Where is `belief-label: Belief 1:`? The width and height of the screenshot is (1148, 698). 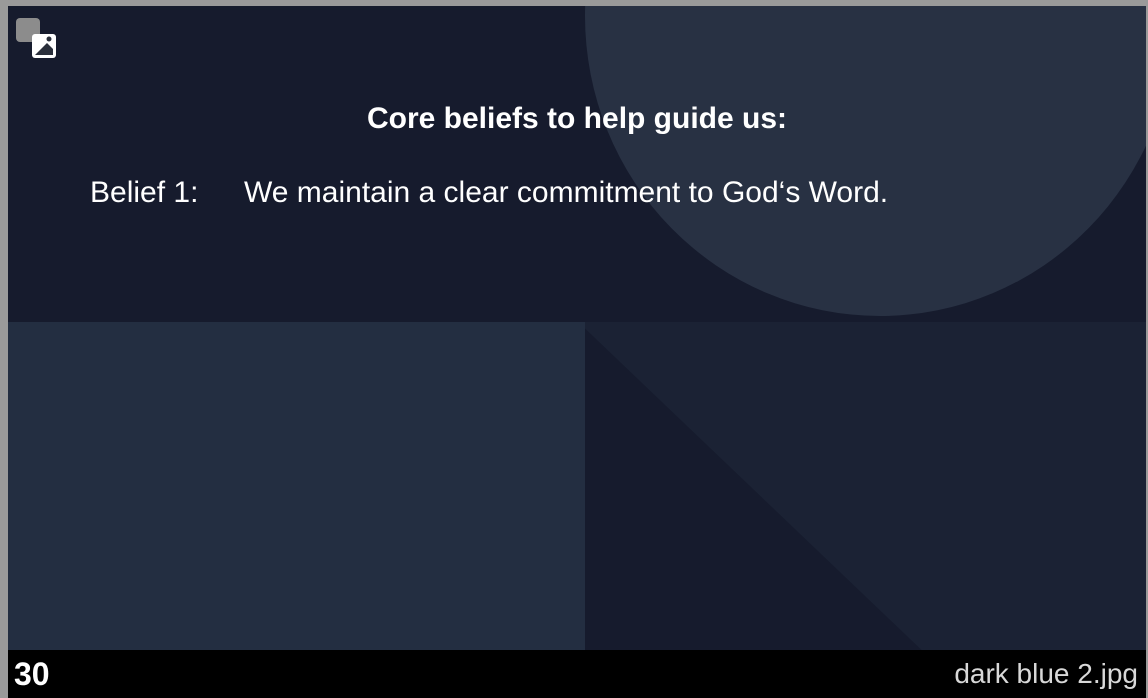 belief-label: Belief 1: is located at coordinates (144, 192).